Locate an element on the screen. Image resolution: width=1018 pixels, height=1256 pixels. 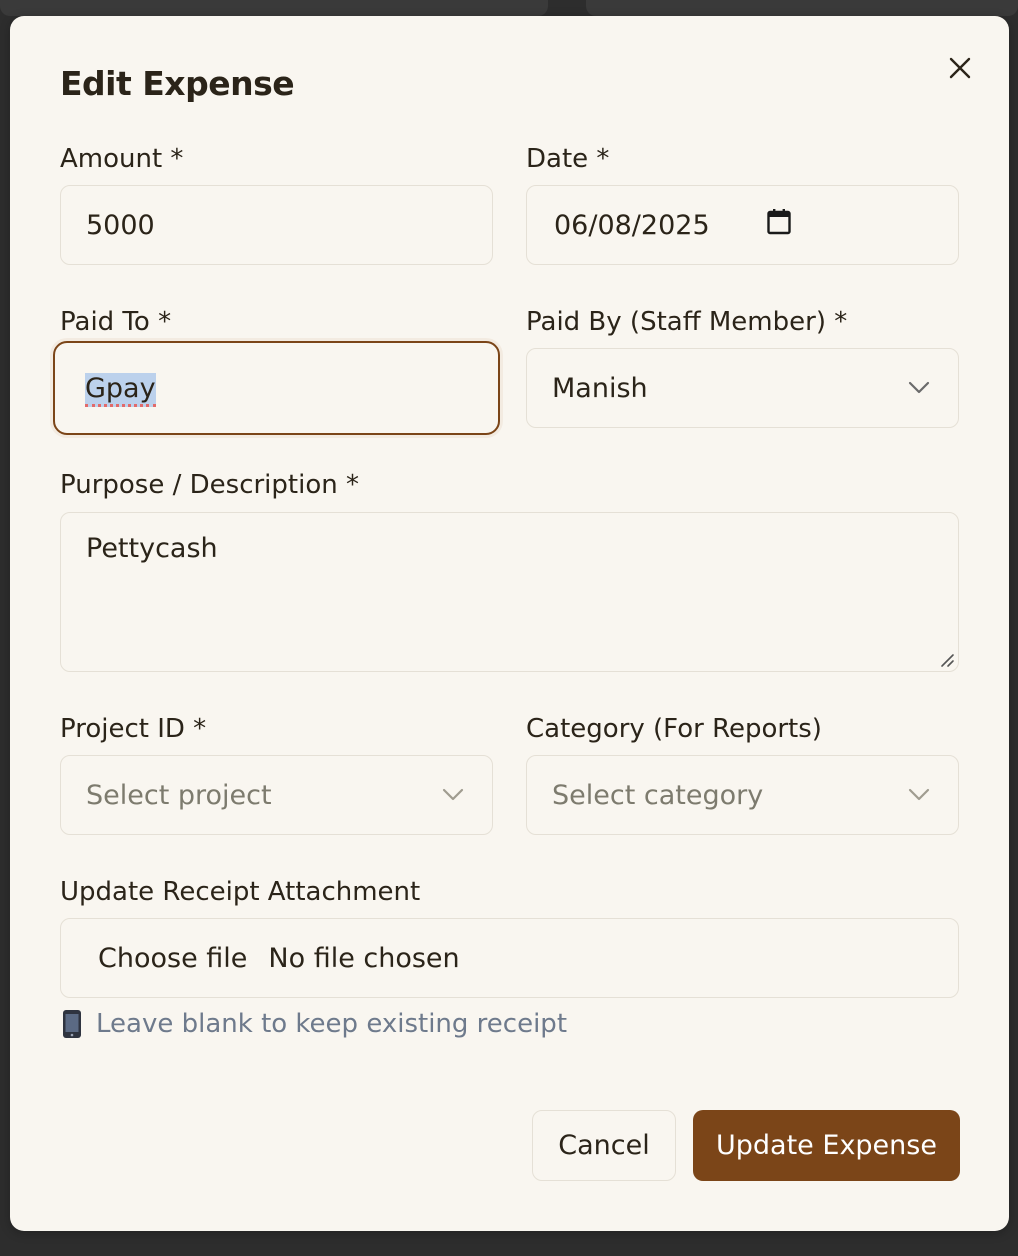
resize-handle-icon is located at coordinates (947, 660).